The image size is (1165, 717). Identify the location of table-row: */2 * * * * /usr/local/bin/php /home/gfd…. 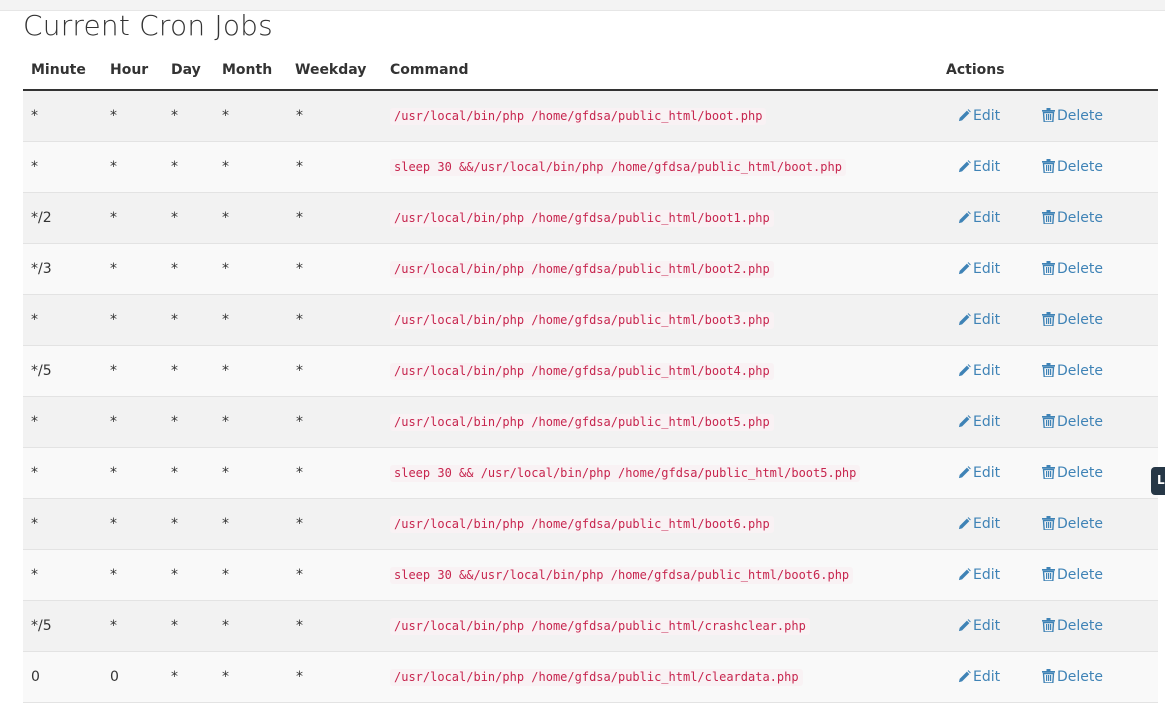
(590, 218).